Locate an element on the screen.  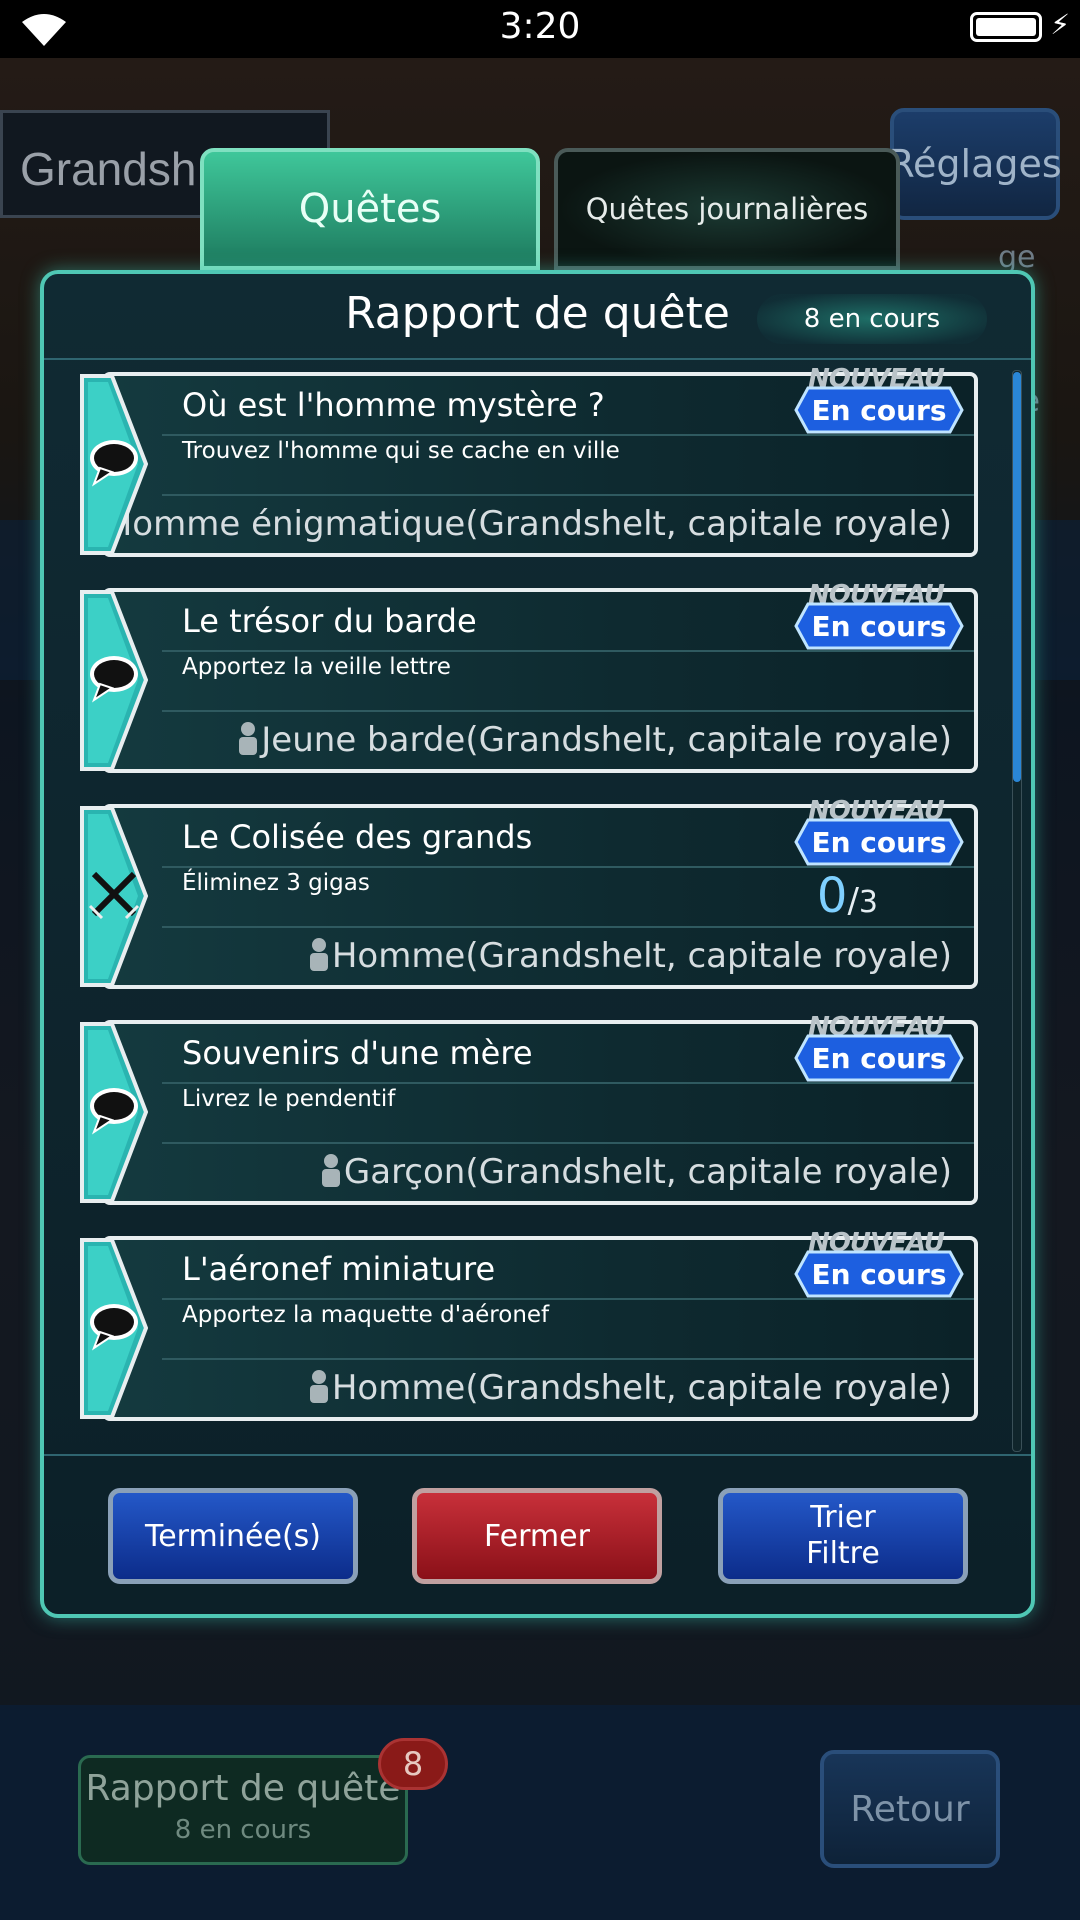
progress-total: 3 is located at coordinates (868, 902).